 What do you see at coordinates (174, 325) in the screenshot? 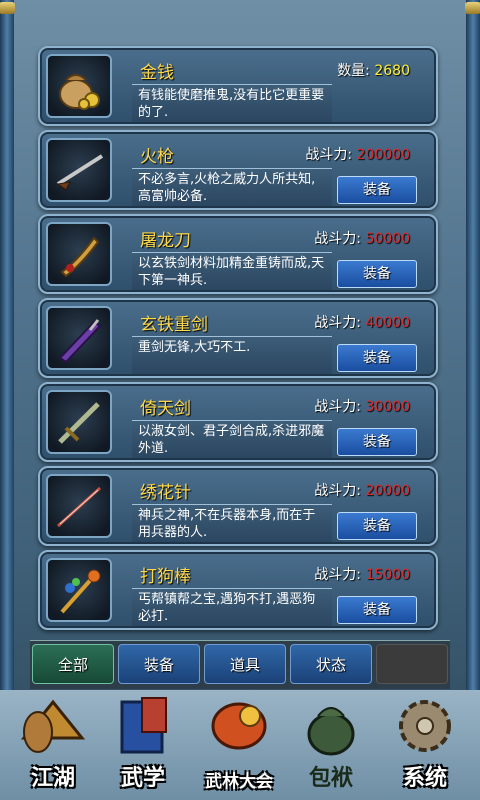
I see `item-name: 玄铁重剑` at bounding box center [174, 325].